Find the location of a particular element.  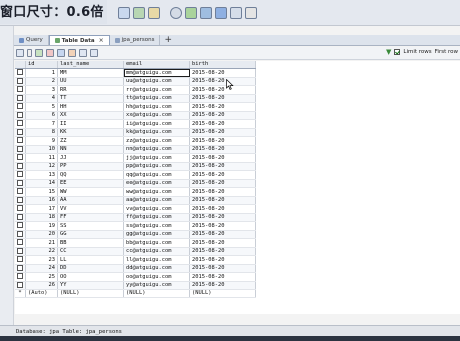

cell-id: 7 is located at coordinates (41, 124).